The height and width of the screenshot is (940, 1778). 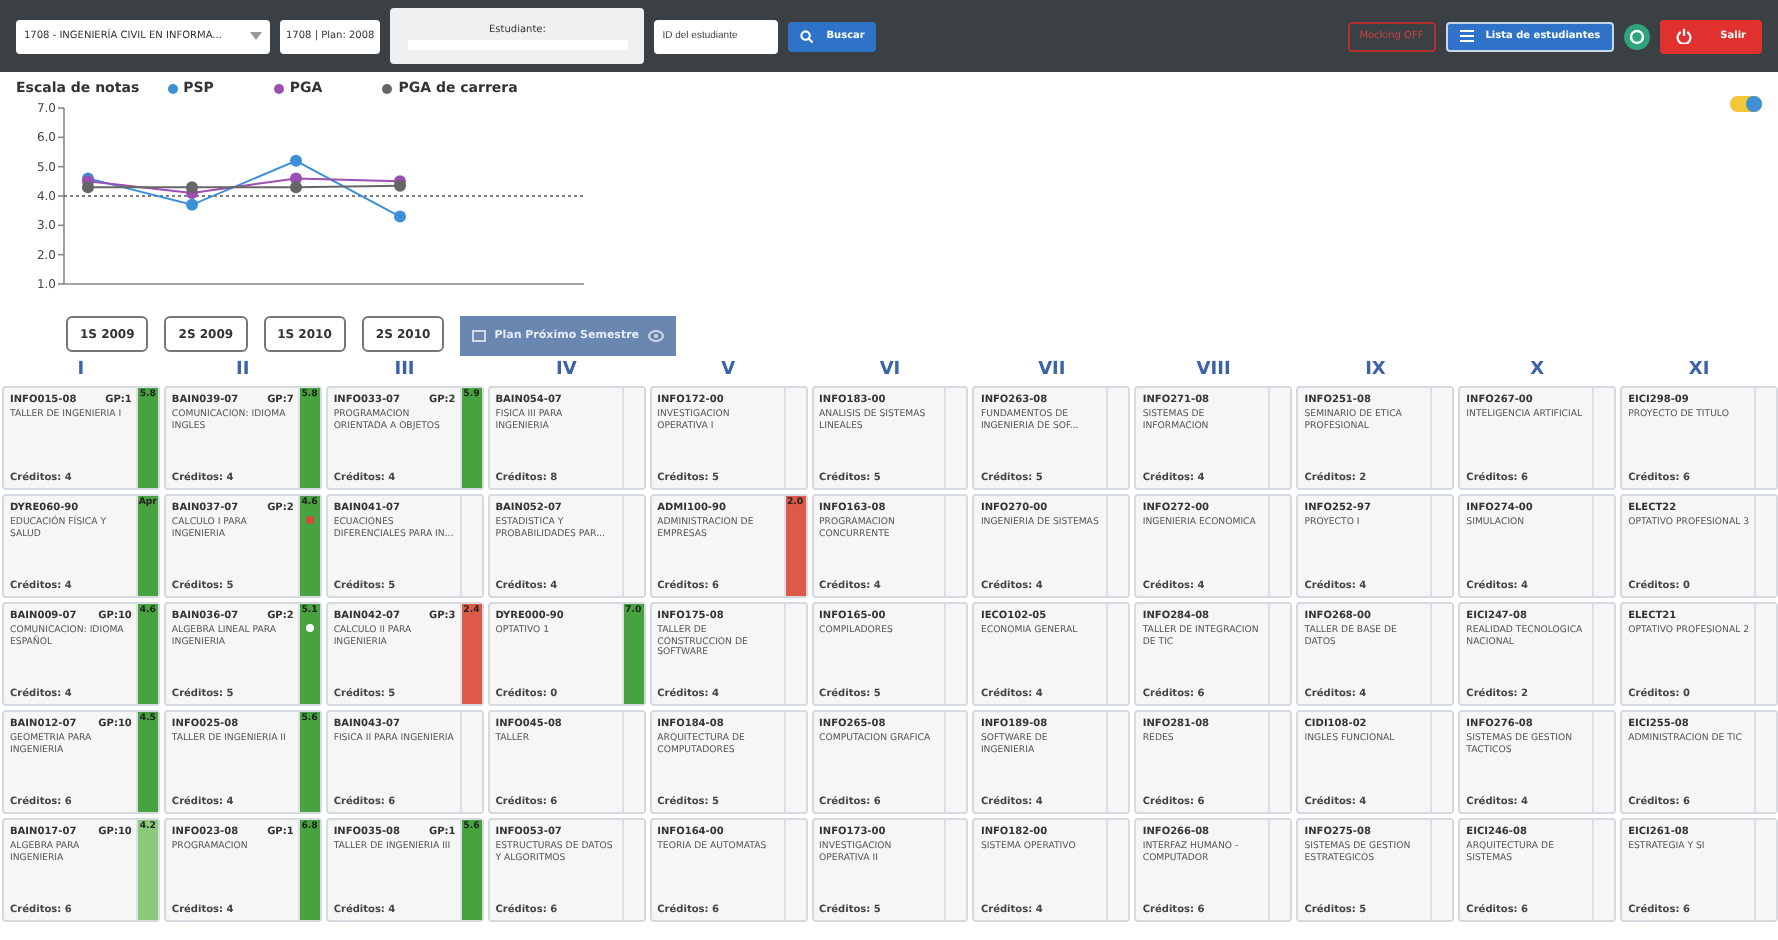 What do you see at coordinates (81, 370) in the screenshot?
I see `semester-heading: I` at bounding box center [81, 370].